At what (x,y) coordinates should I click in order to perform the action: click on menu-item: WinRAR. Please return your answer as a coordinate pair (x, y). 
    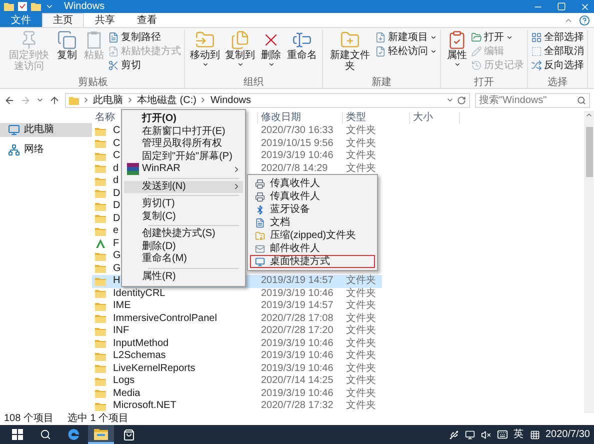
    Looking at the image, I should click on (183, 169).